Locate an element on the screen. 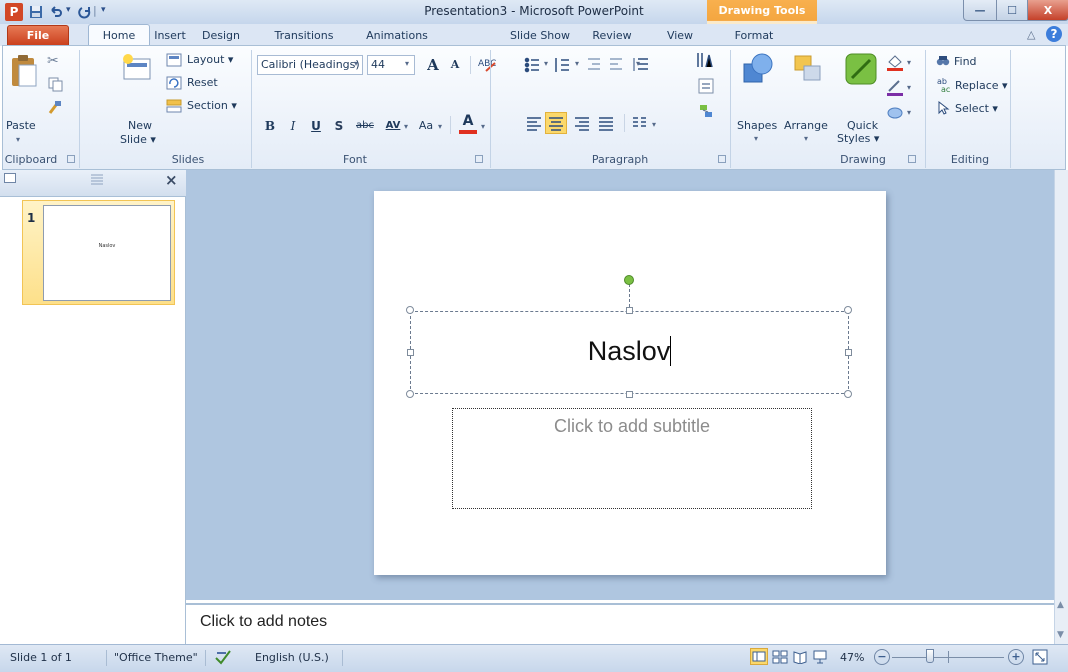 The image size is (1068, 672). strikethrough-button: abc is located at coordinates (365, 126).